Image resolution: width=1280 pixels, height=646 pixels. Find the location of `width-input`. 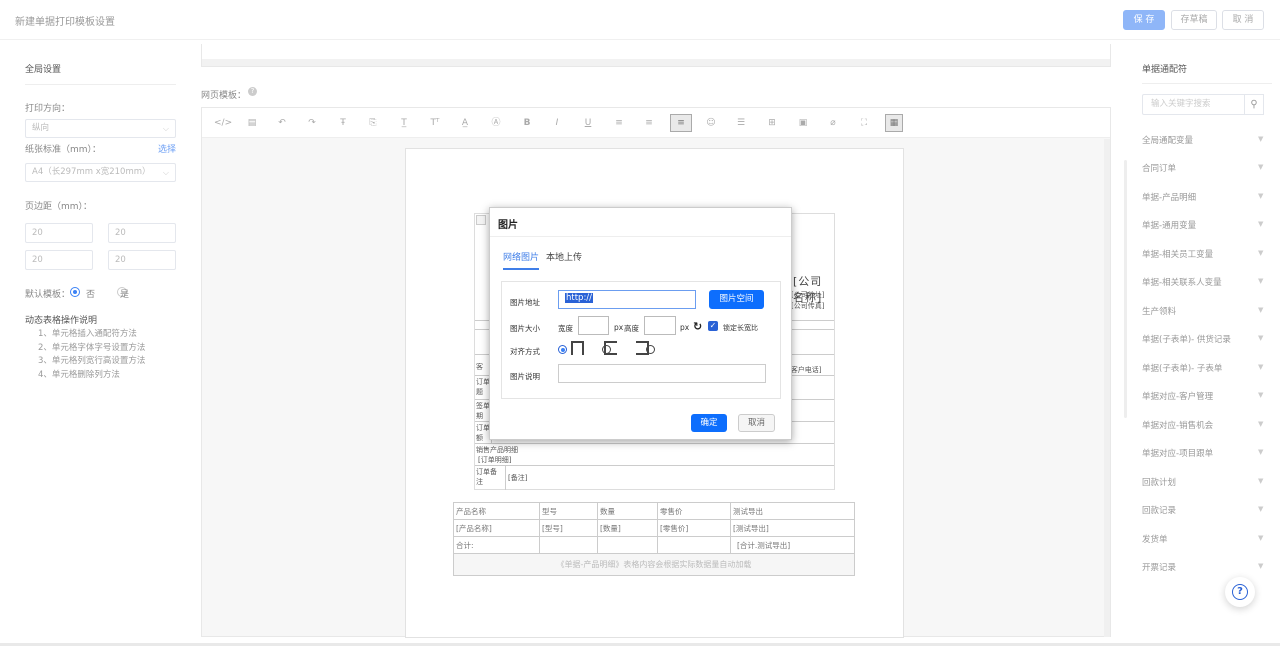

width-input is located at coordinates (593, 325).